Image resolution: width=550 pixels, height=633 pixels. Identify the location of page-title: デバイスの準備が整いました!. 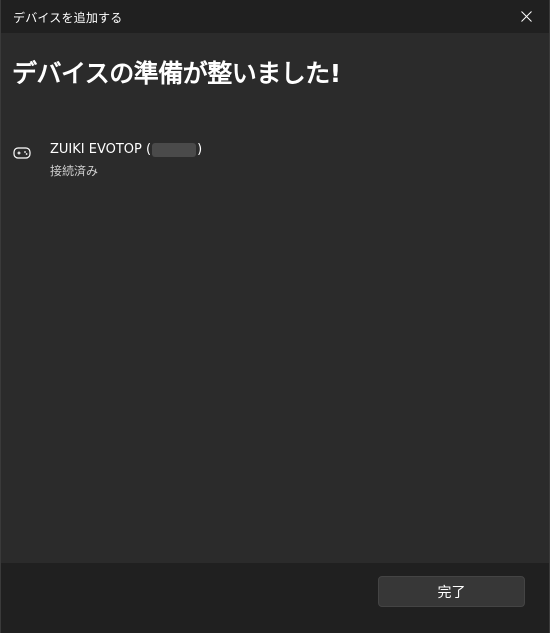
(176, 73).